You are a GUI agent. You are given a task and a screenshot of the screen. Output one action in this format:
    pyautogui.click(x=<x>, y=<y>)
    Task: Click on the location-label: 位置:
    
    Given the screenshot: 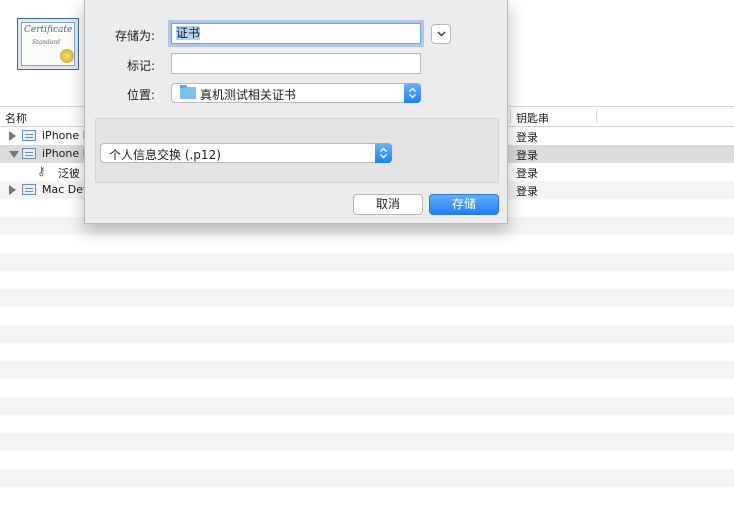 What is the action you would take?
    pyautogui.click(x=140, y=95)
    